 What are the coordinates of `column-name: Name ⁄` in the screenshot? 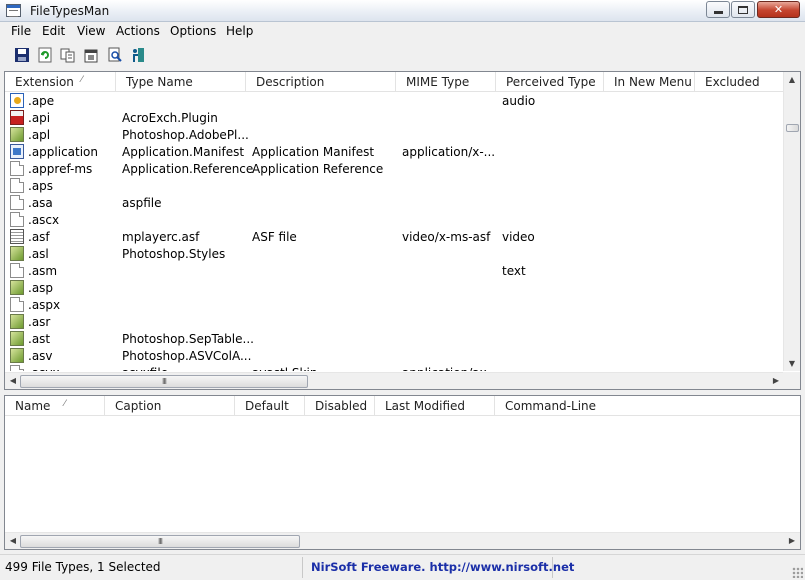 It's located at (55, 406).